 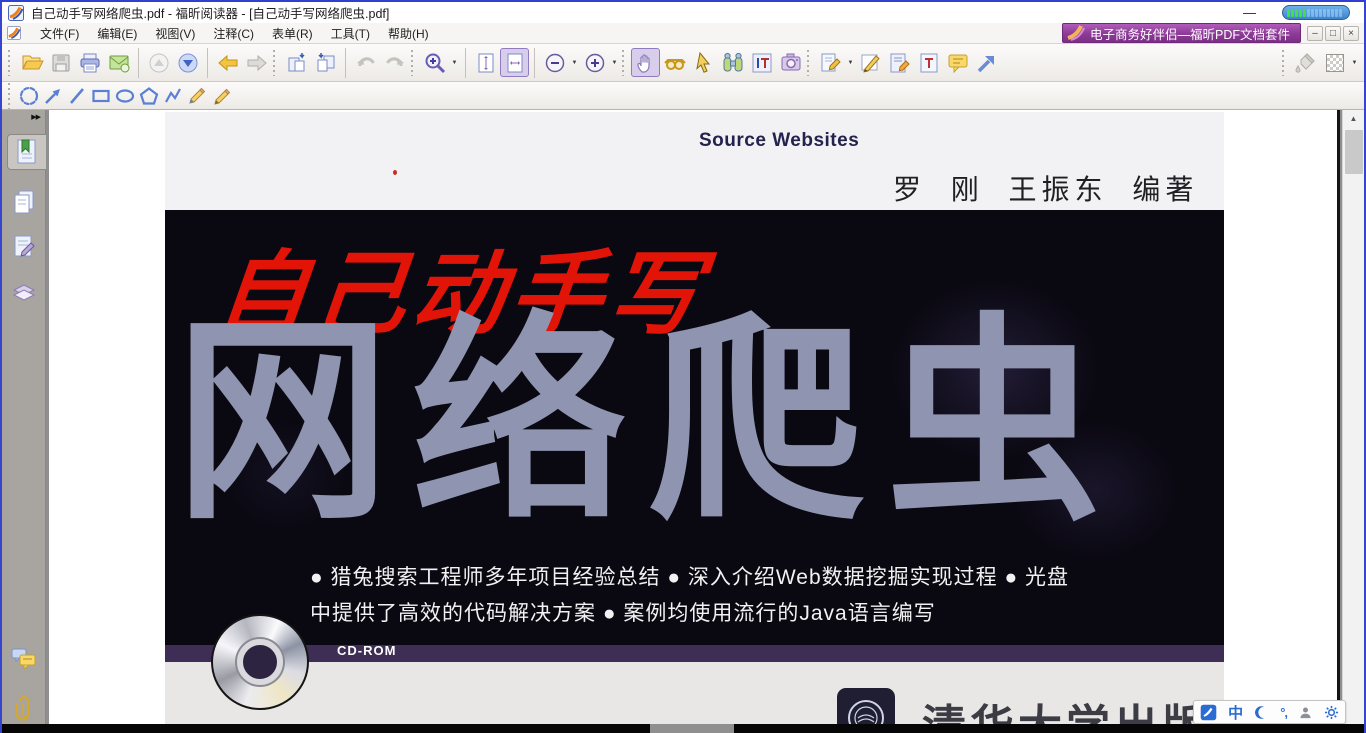 I want to click on child-restore-button: □, so click(x=1333, y=33).